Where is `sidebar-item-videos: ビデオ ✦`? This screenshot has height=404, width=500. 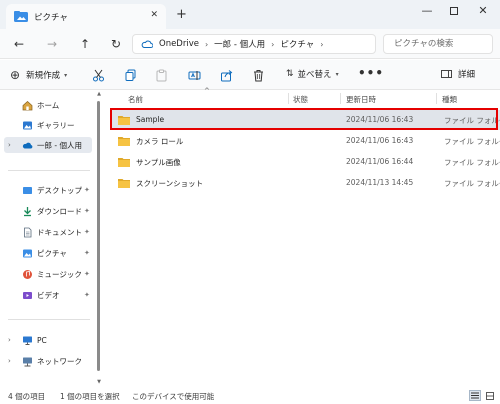
sidebar-item-videos: ビデオ ✦ is located at coordinates (46, 295).